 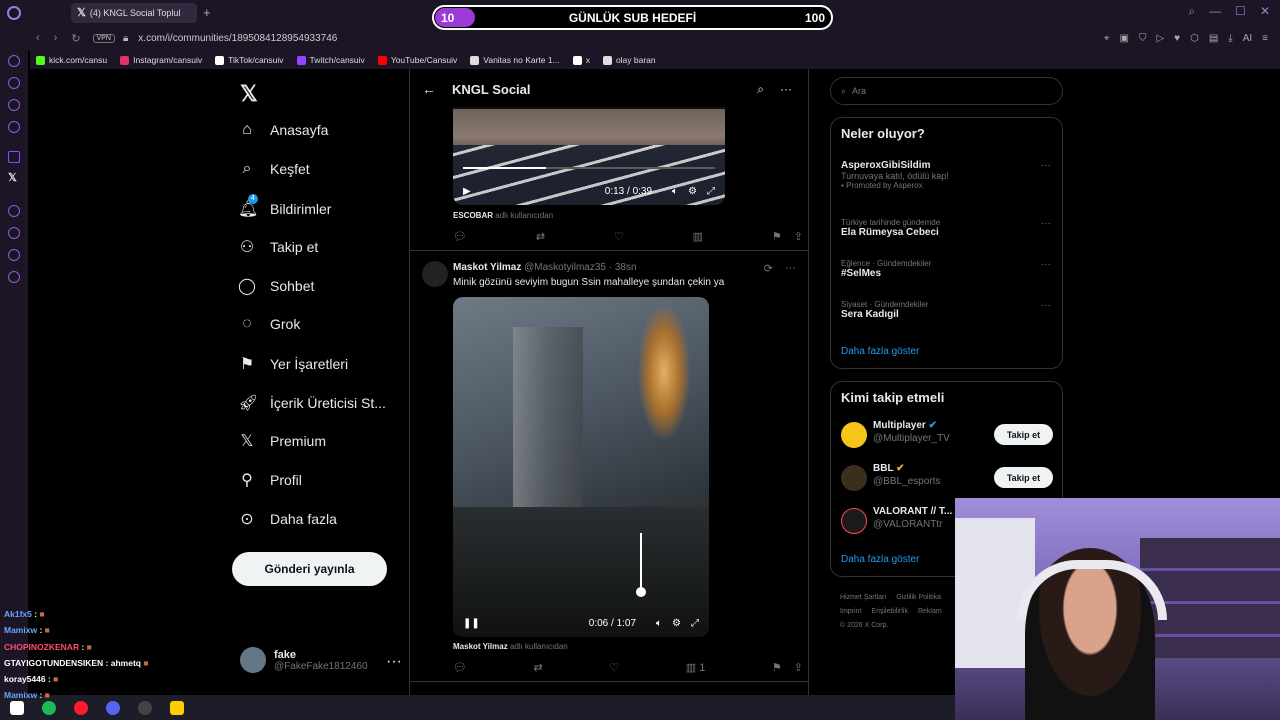 I want to click on sidebar-messenger-icon, so click(x=14, y=61).